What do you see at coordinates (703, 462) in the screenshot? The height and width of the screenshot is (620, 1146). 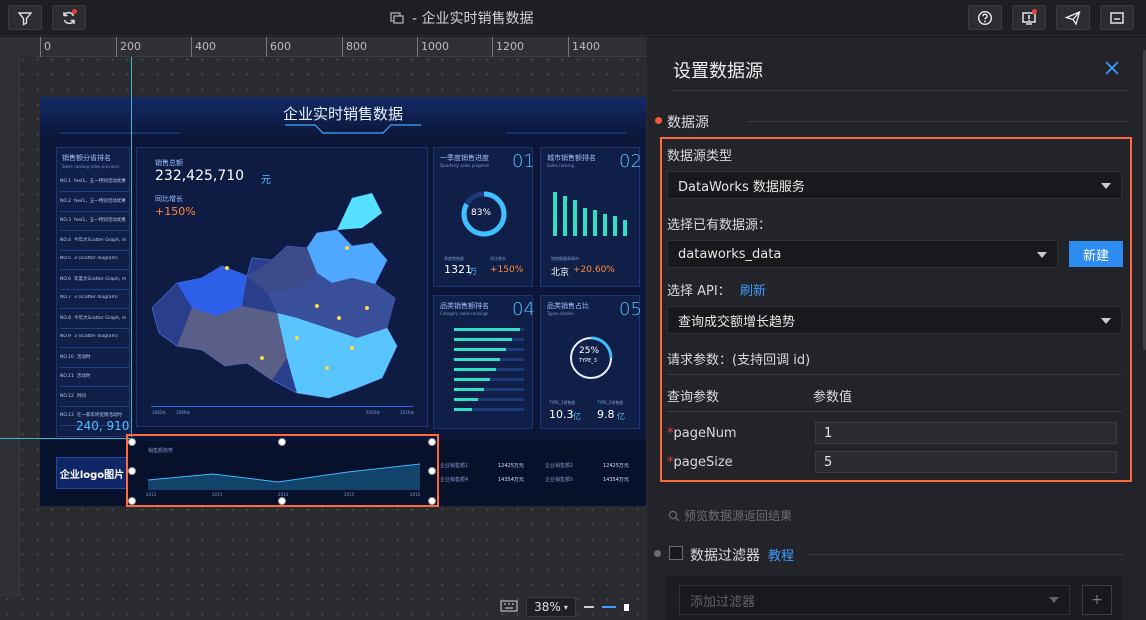 I see `param-name-text: pageSize` at bounding box center [703, 462].